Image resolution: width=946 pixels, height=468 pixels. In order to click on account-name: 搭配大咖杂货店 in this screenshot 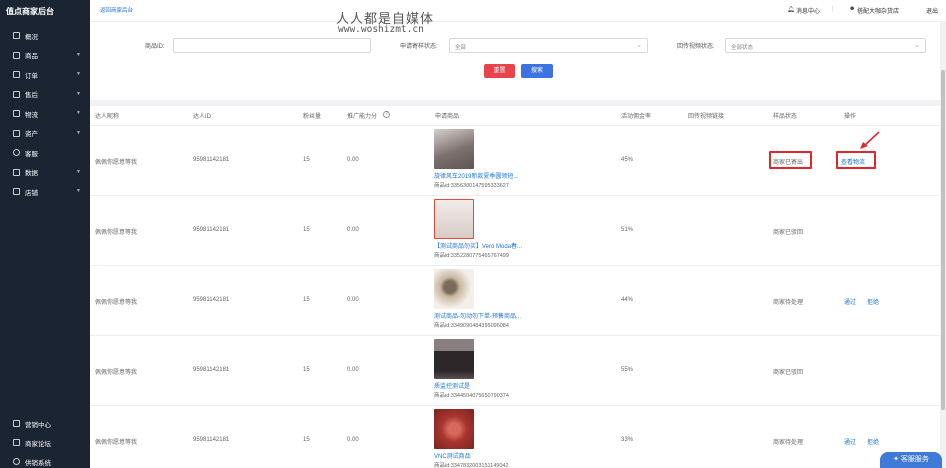, I will do `click(878, 10)`.